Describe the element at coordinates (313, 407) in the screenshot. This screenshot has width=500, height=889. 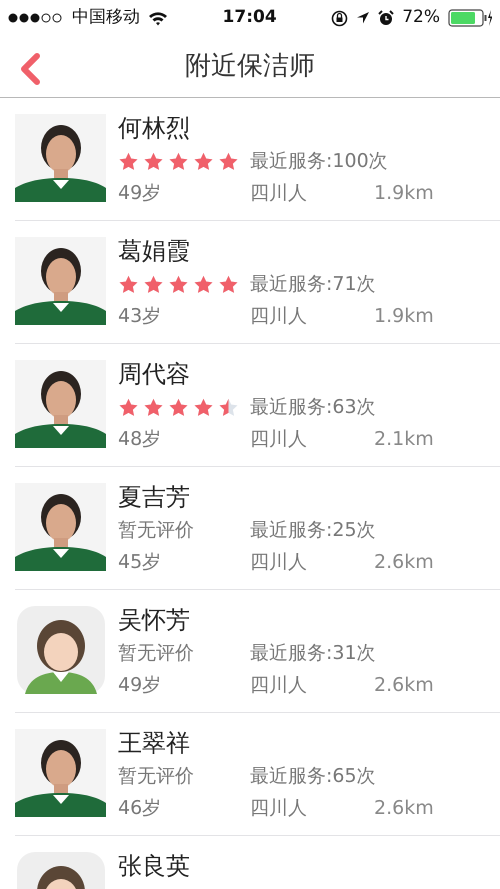
I see `service-count: 最近服务:63次` at that location.